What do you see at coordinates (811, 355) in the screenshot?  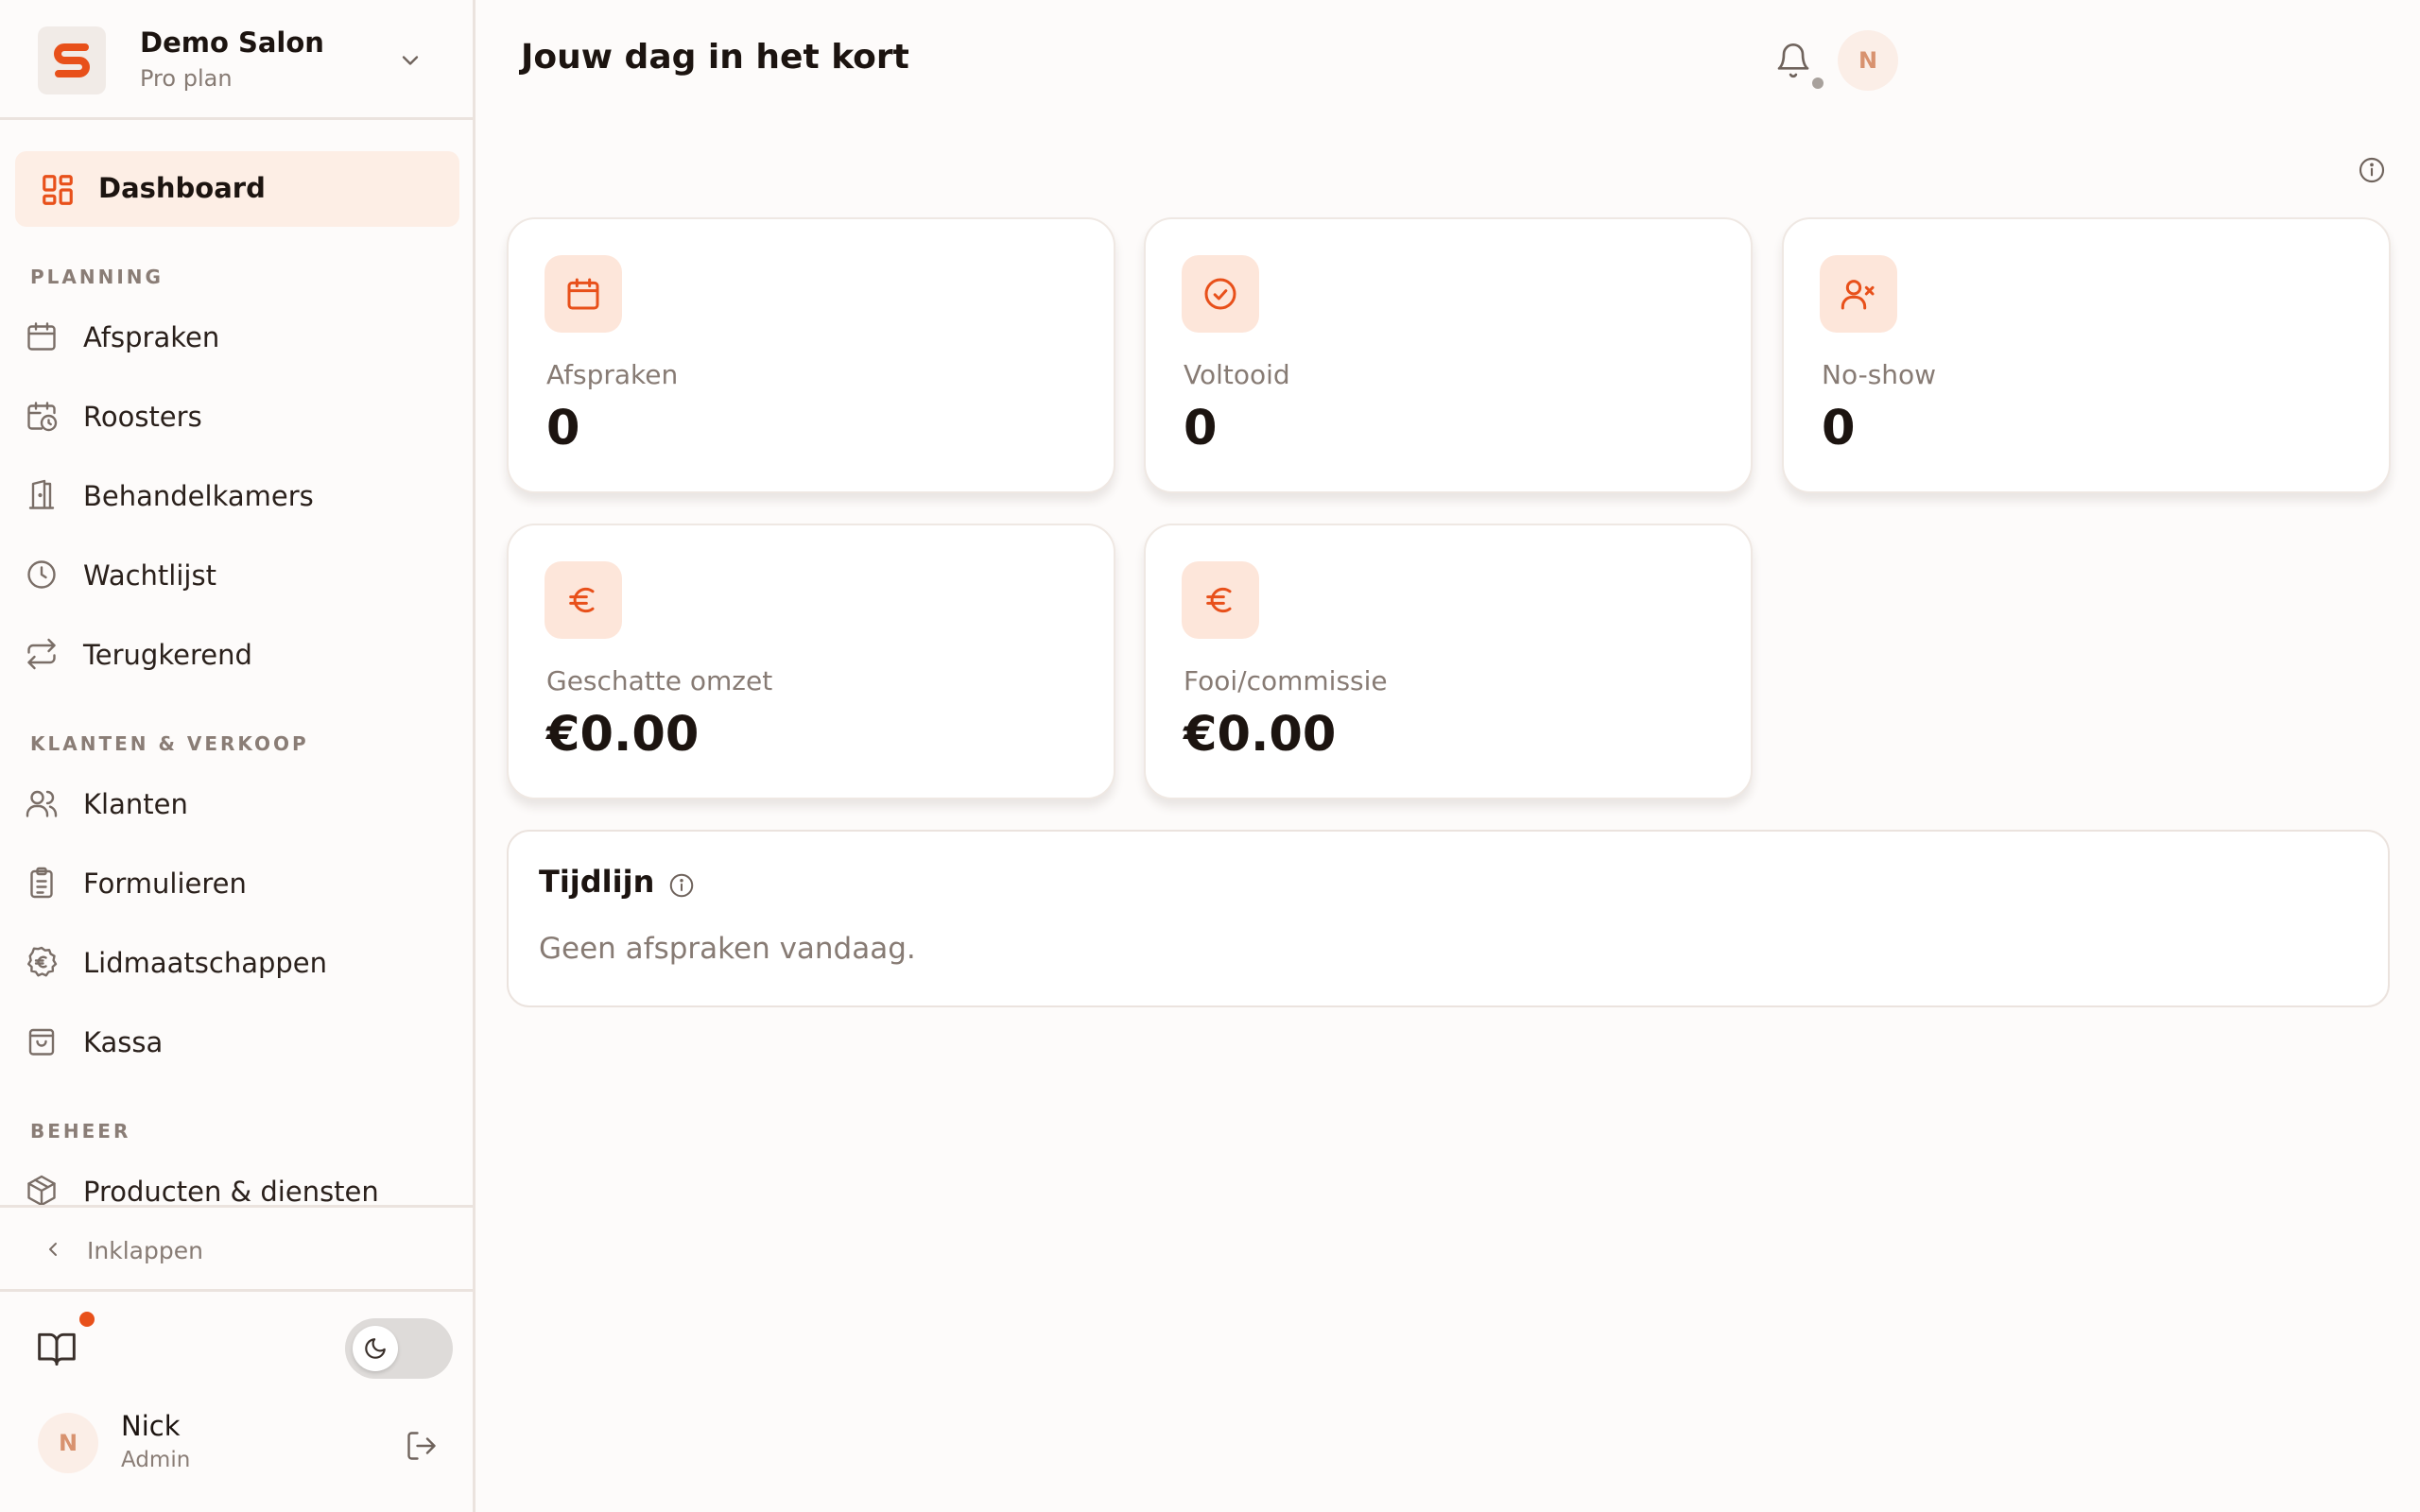 I see `stat-card-afspraken: Afspraken 0` at bounding box center [811, 355].